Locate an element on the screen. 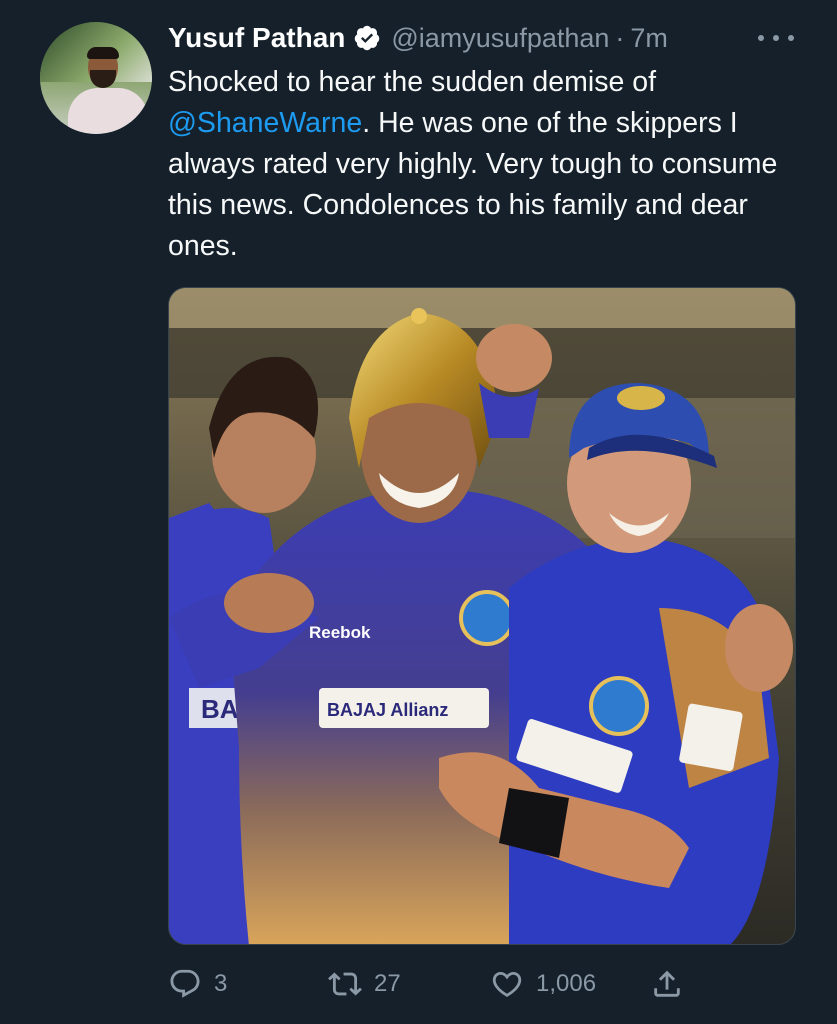 The height and width of the screenshot is (1024, 837). retweet-icon is located at coordinates (345, 984).